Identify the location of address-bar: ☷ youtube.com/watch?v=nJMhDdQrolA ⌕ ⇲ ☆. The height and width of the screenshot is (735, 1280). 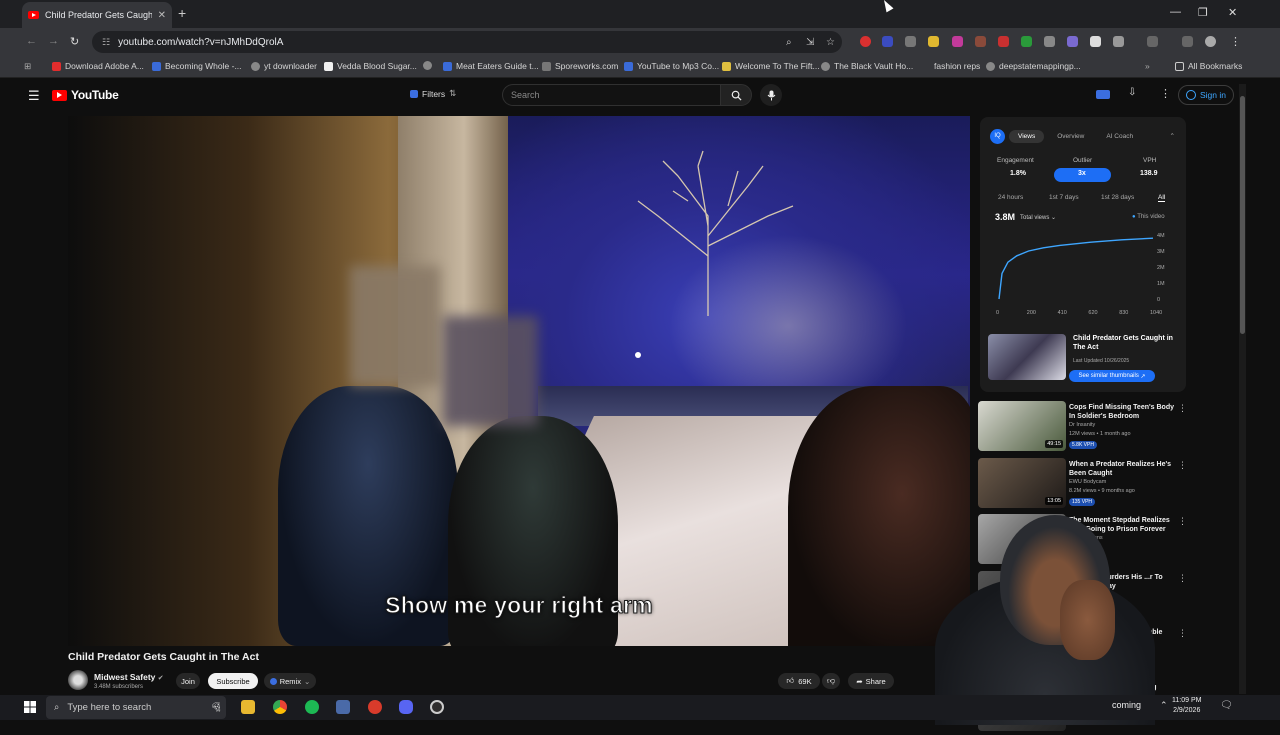
(467, 42).